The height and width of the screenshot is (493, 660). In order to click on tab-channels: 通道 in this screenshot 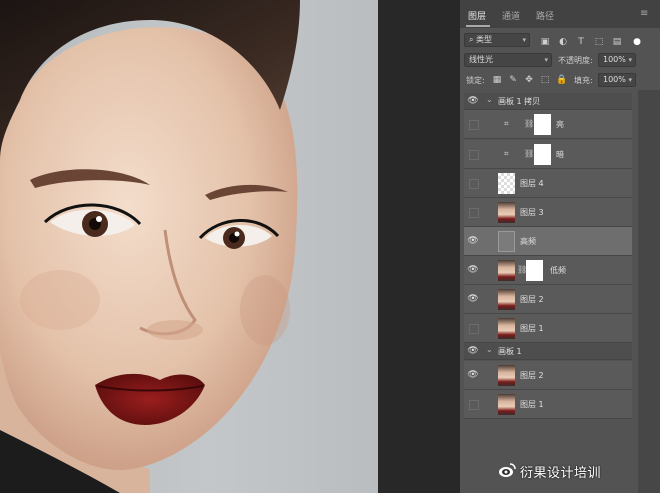, I will do `click(511, 15)`.